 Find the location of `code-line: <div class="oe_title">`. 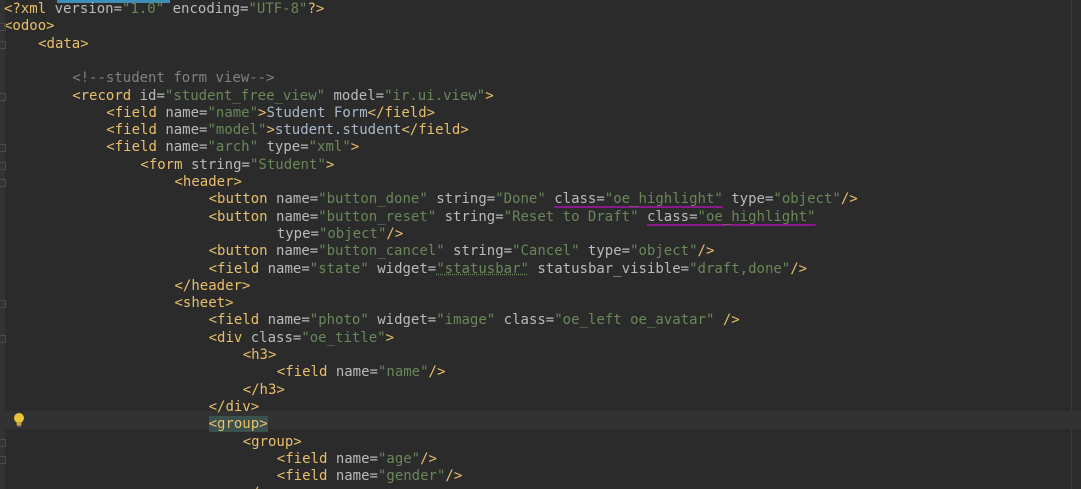

code-line: <div class="oe_title"> is located at coordinates (199, 338).